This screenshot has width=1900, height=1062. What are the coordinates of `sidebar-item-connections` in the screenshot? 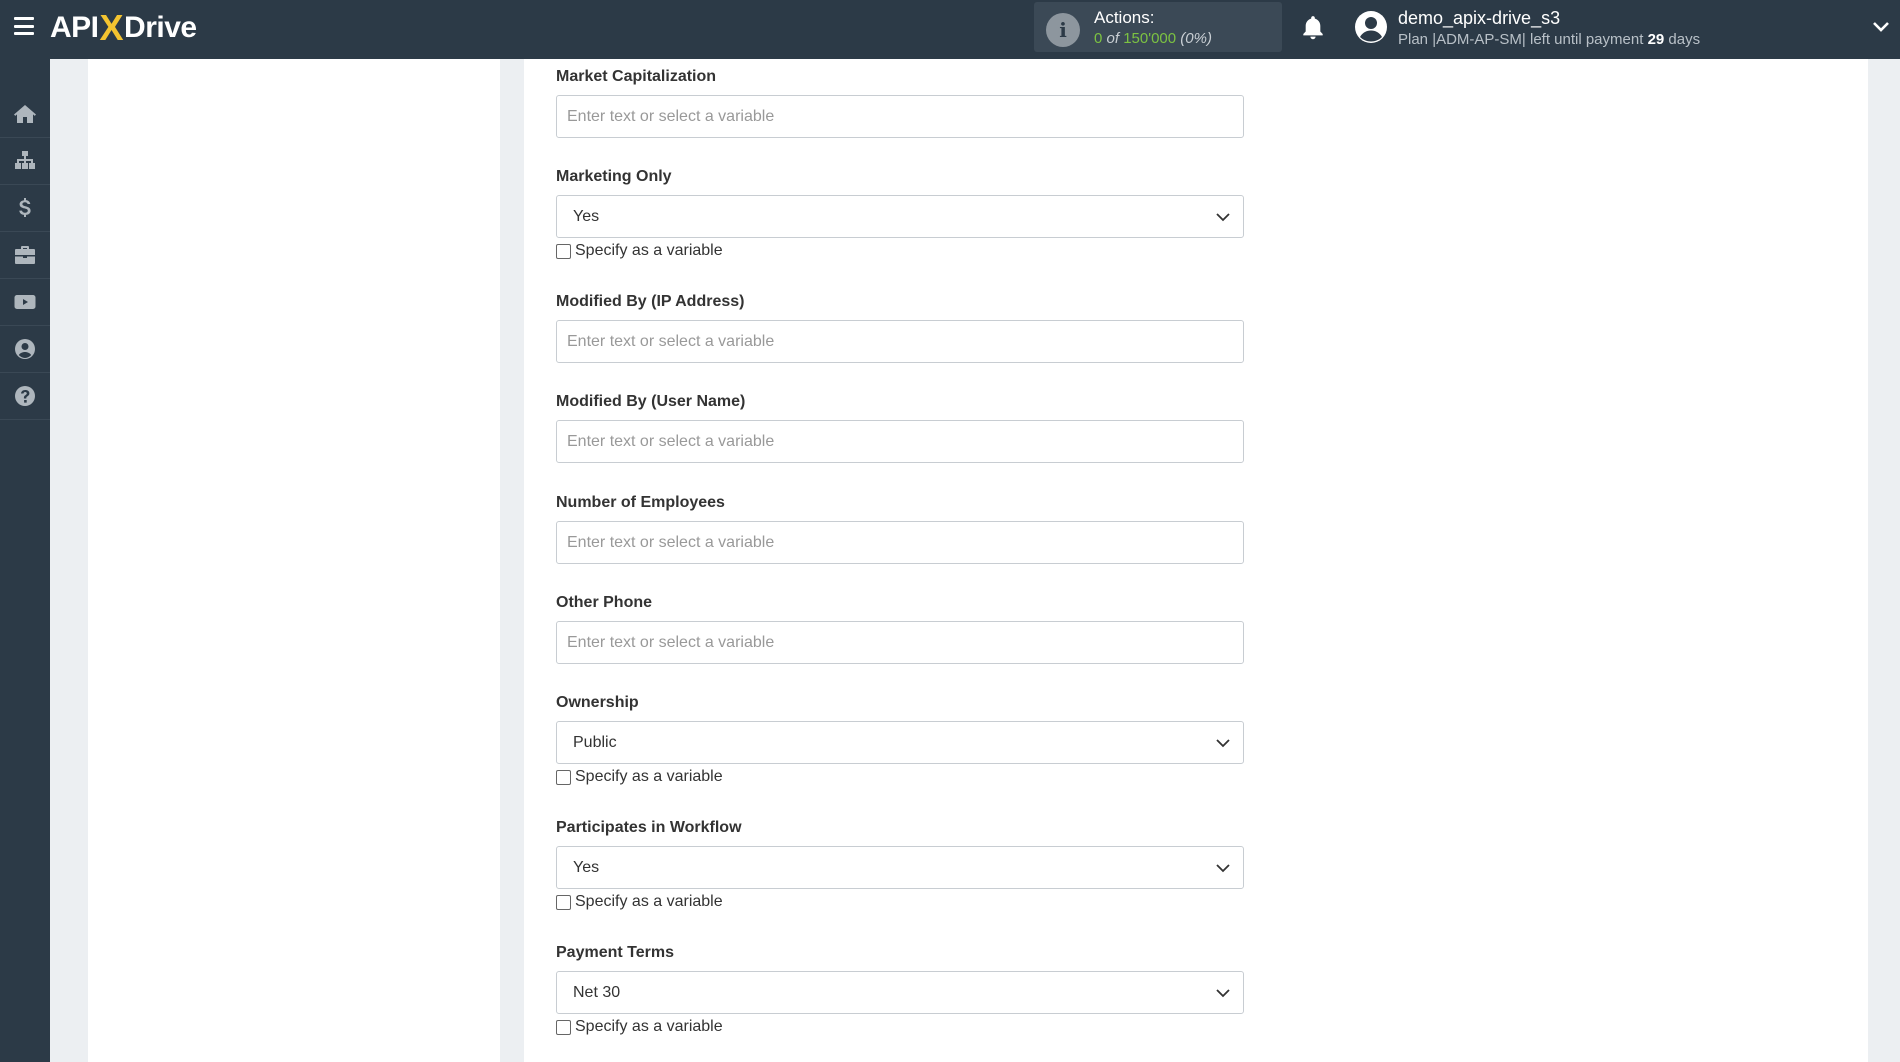 It's located at (25, 161).